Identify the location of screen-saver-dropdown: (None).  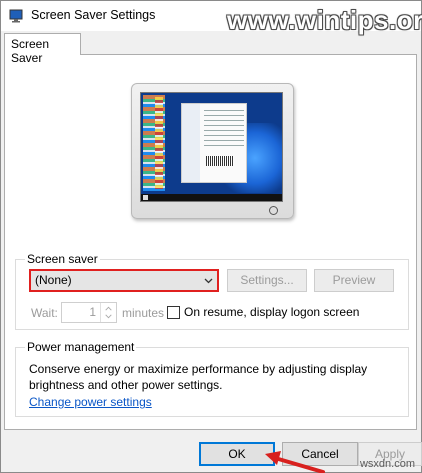
(124, 280).